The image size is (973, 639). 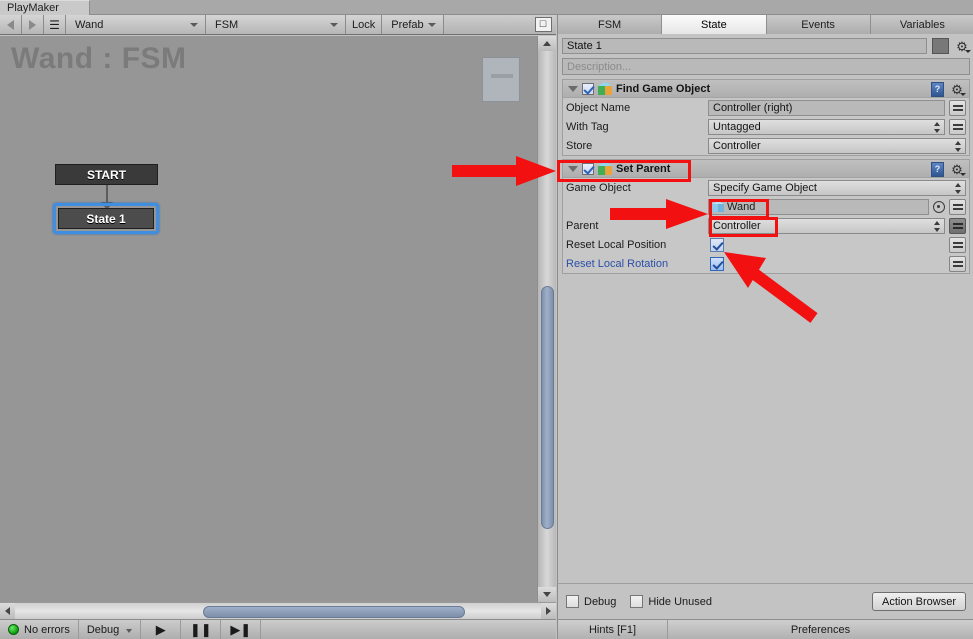 I want to click on tab-fsm-label: FSM, so click(x=610, y=24).